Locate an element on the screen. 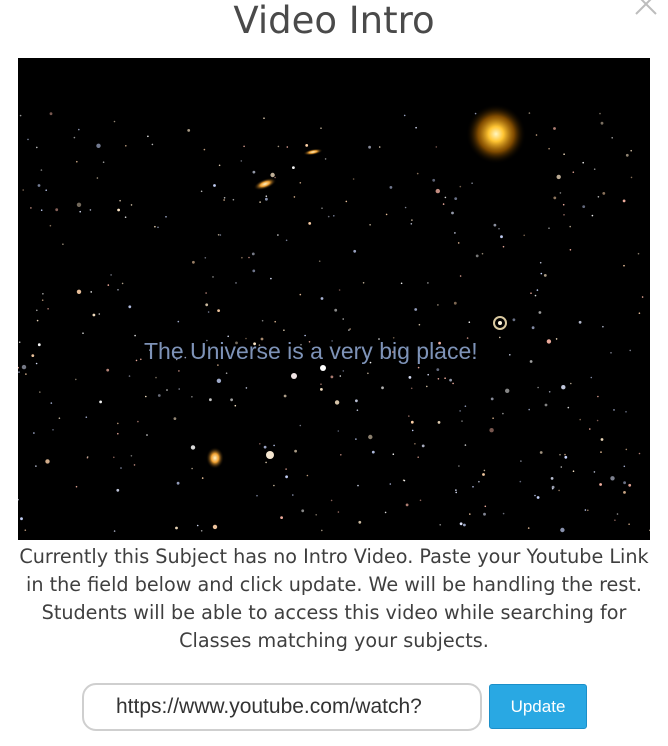 The image size is (668, 746). youtube-link-input is located at coordinates (282, 707).